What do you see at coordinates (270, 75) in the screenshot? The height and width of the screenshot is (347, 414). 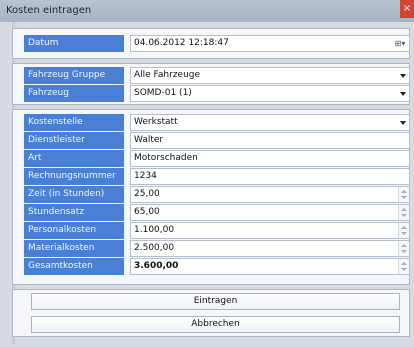 I see `fahrzeug-gruppe-select: Alle Fahrzeuge` at bounding box center [270, 75].